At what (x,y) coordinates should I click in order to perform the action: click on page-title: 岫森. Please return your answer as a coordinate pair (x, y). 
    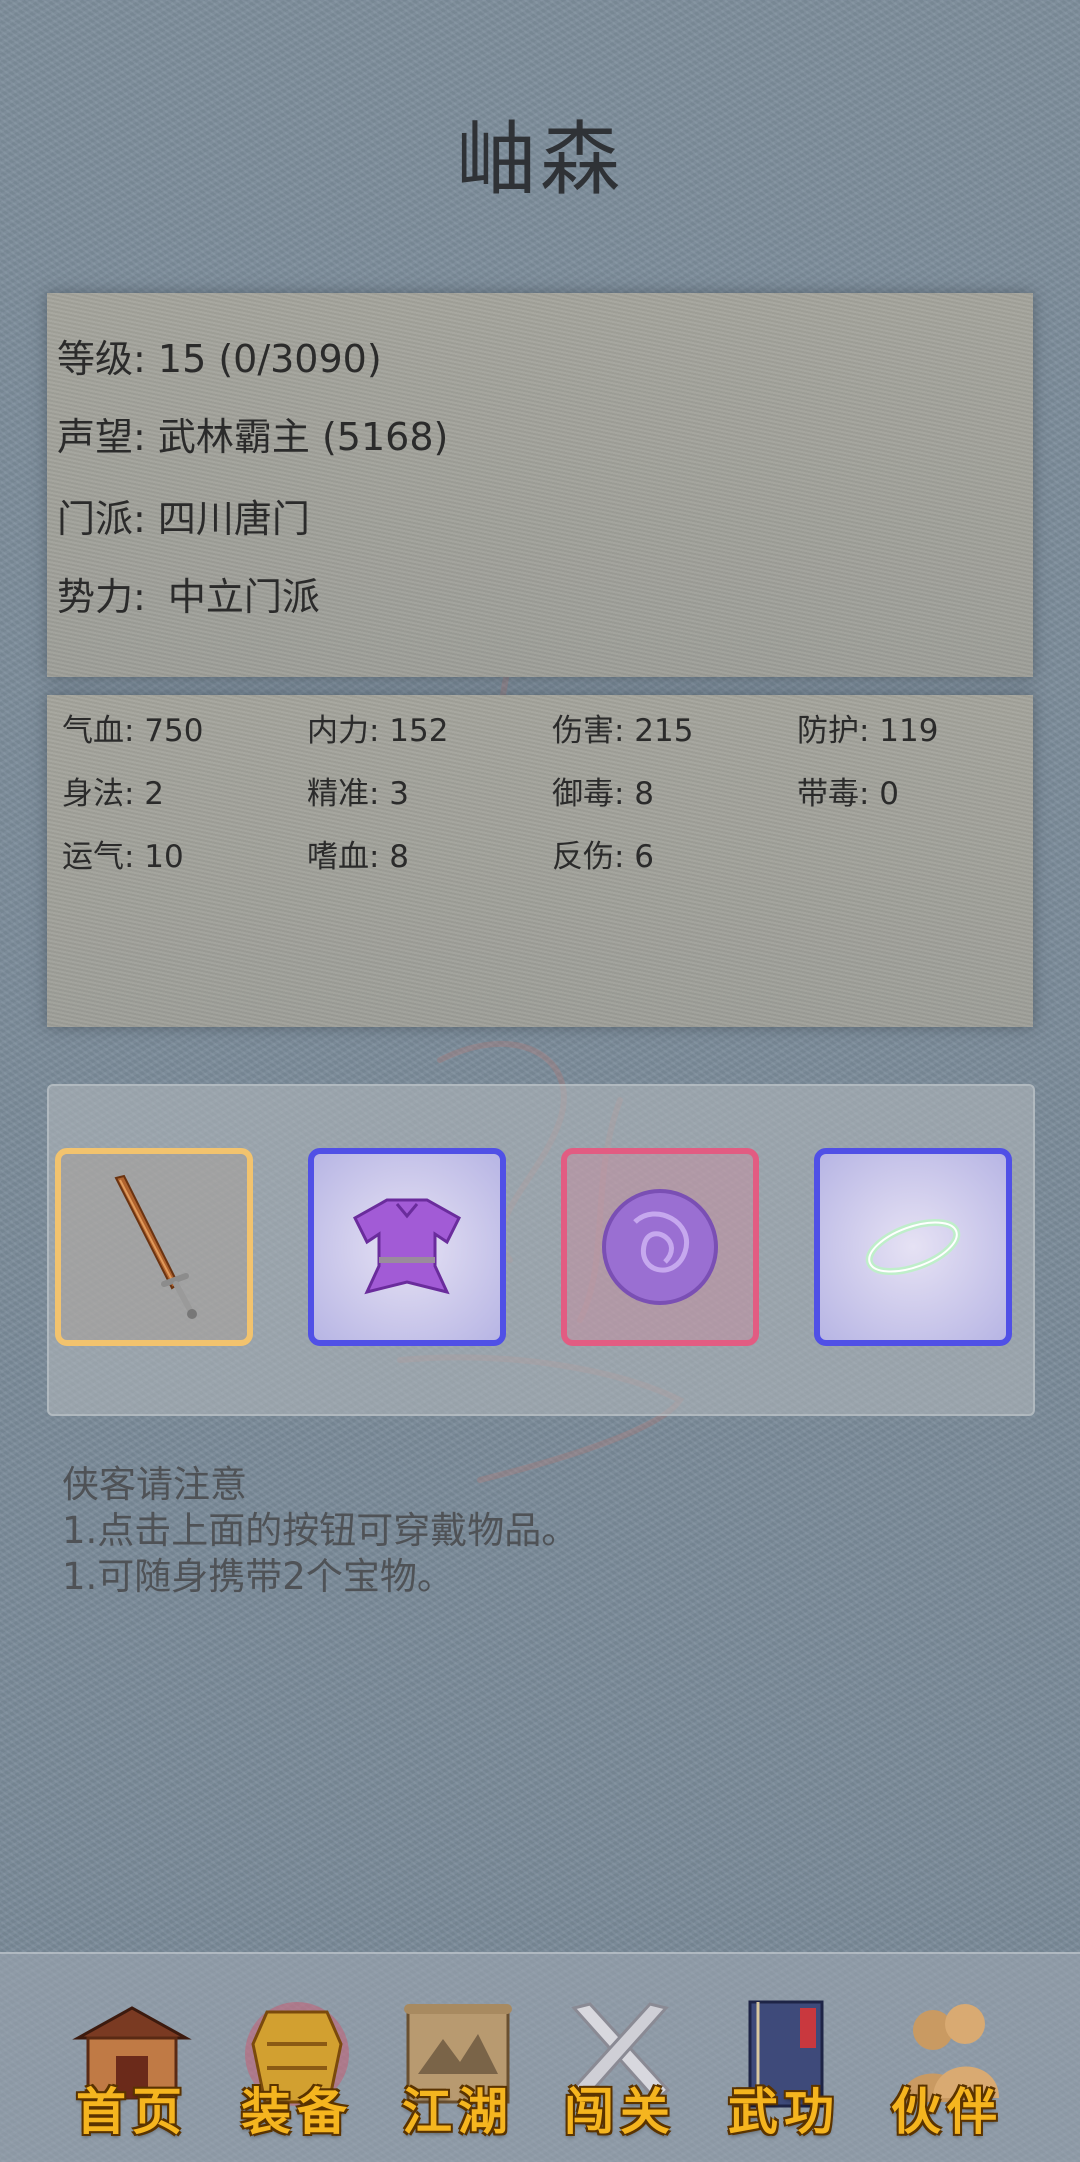
    Looking at the image, I should click on (540, 159).